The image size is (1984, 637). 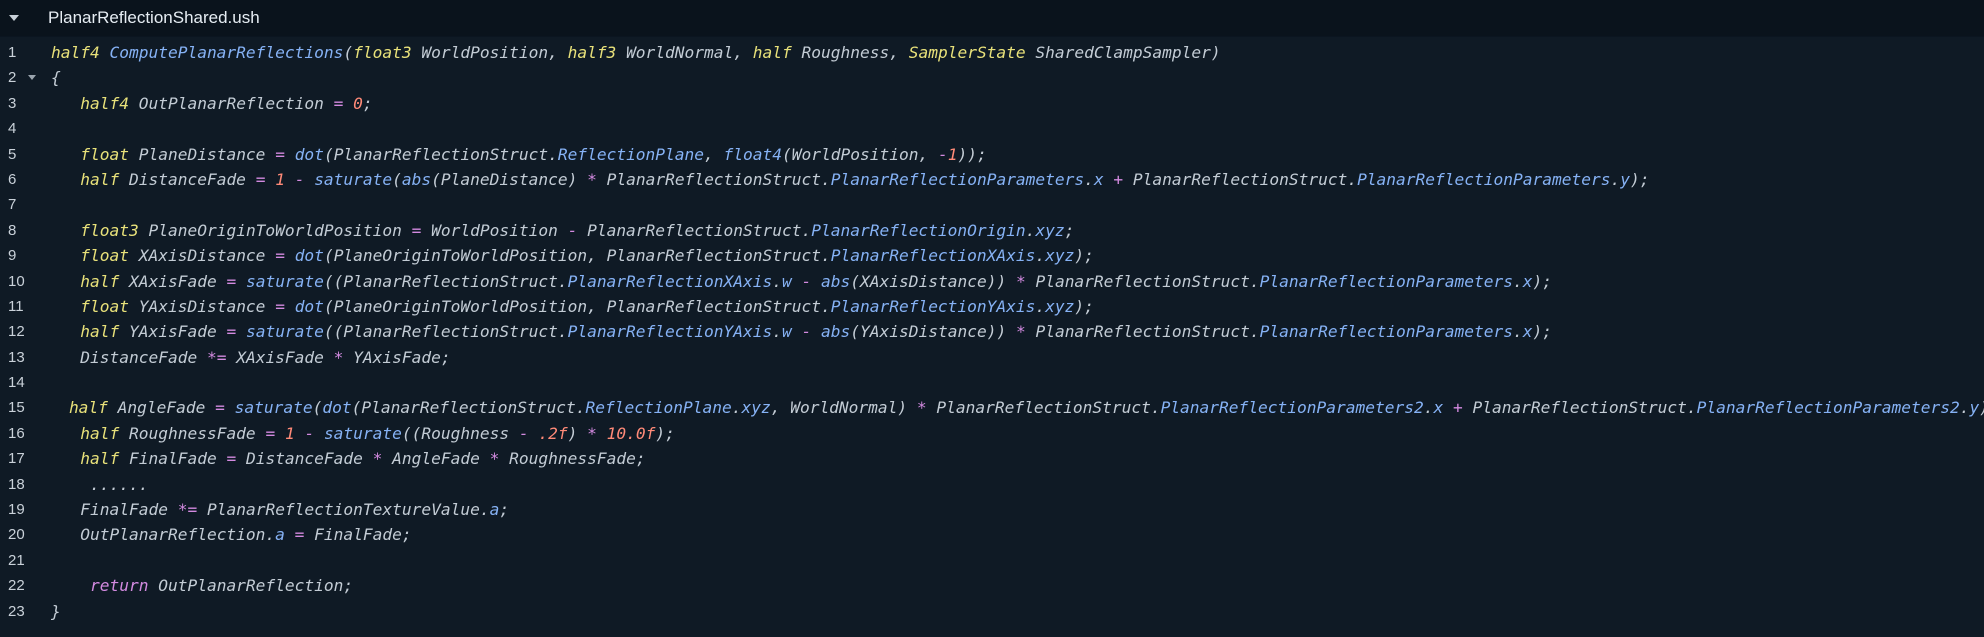 What do you see at coordinates (18, 179) in the screenshot?
I see `line-number: 6` at bounding box center [18, 179].